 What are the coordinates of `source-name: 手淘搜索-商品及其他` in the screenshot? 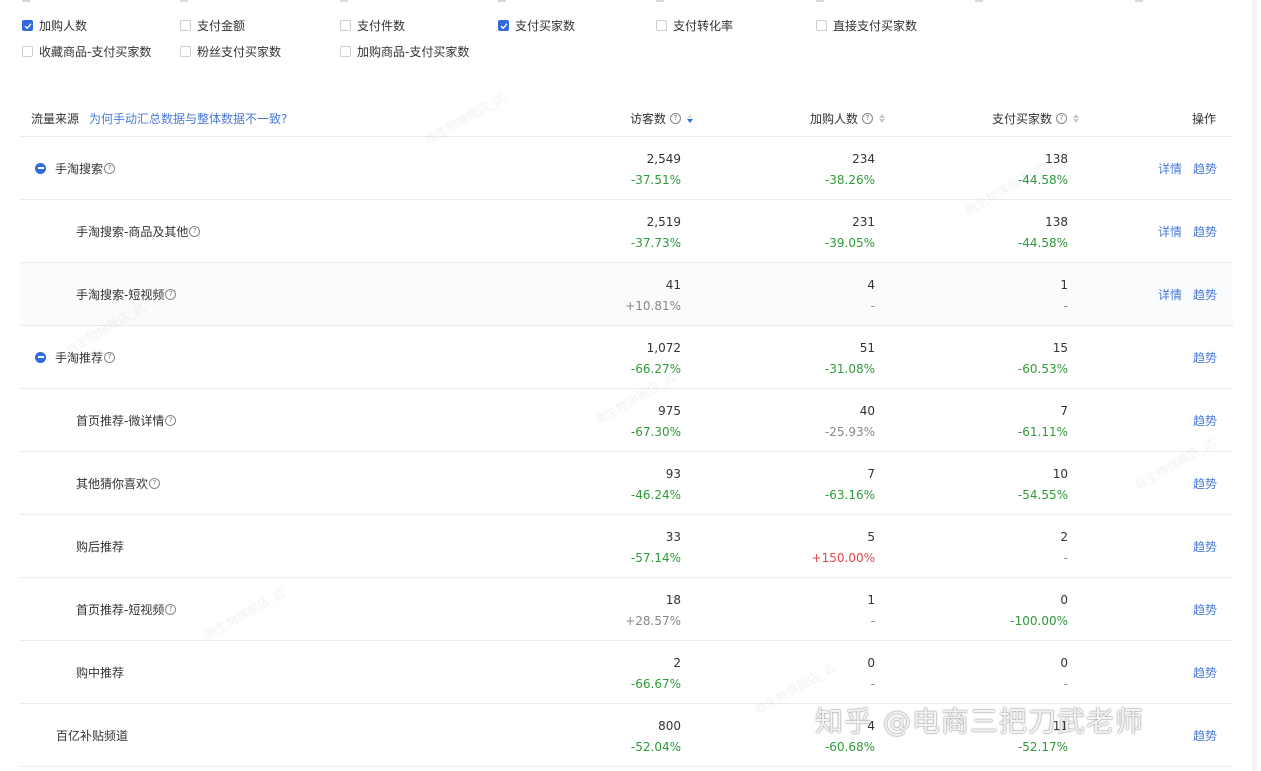 It's located at (132, 231).